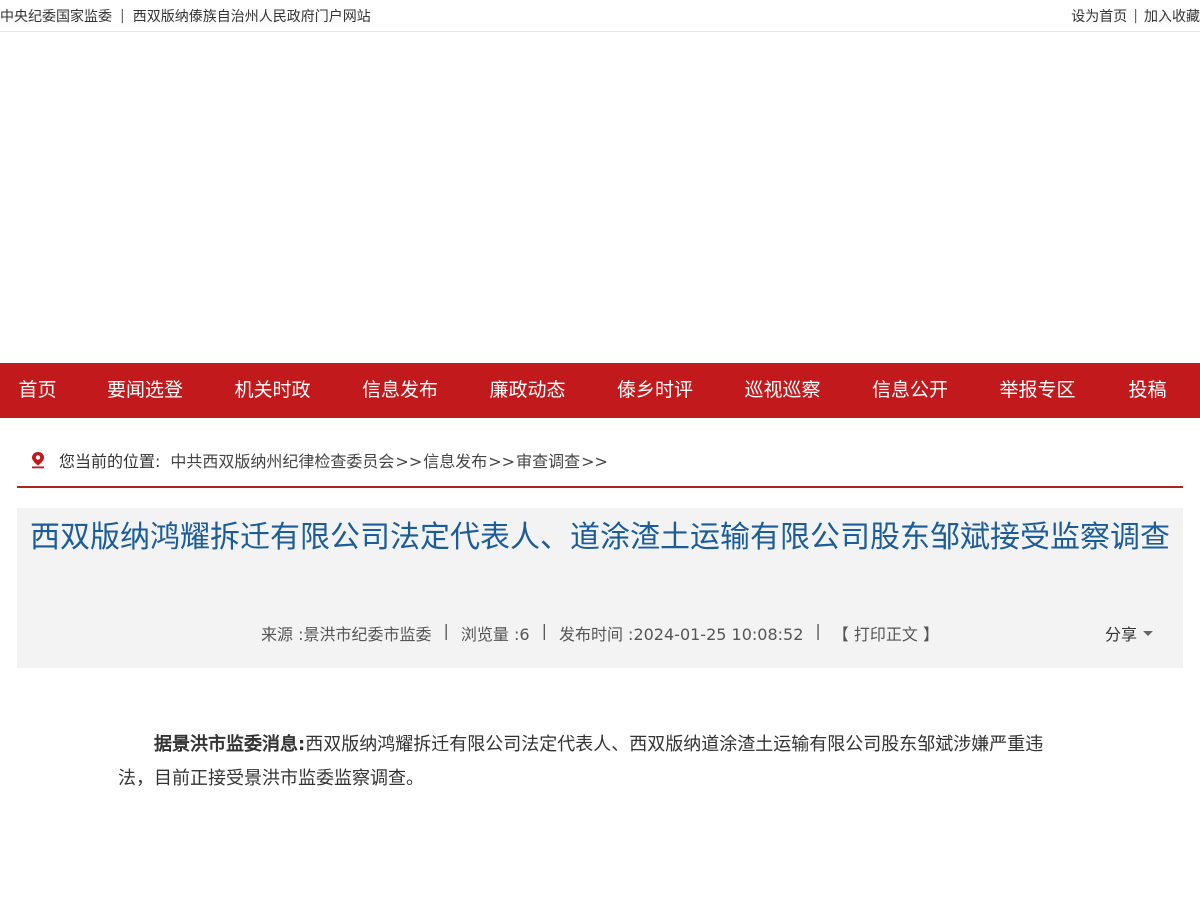 The width and height of the screenshot is (1200, 900). I want to click on nav-item-disclosure: 信息公开, so click(910, 390).